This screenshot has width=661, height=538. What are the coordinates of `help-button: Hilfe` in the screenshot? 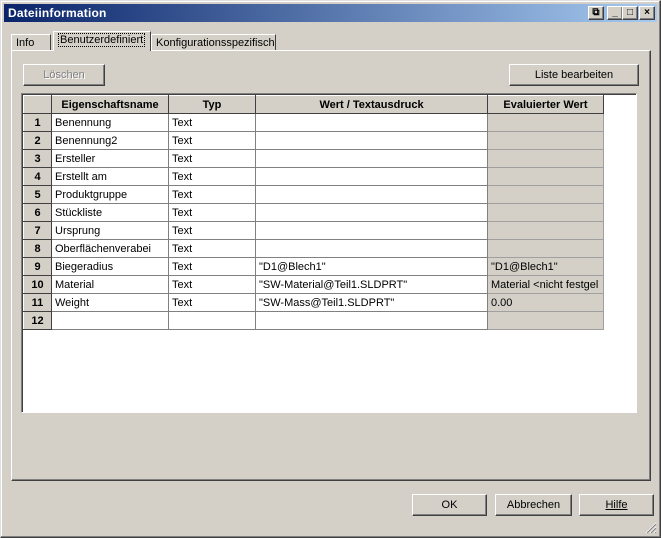 It's located at (616, 505).